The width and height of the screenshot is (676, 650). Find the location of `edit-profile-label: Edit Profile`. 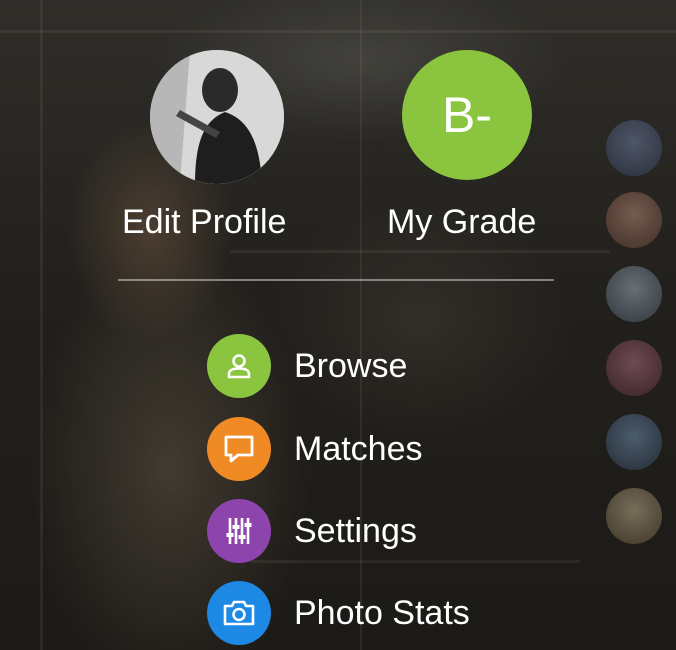

edit-profile-label: Edit Profile is located at coordinates (204, 222).